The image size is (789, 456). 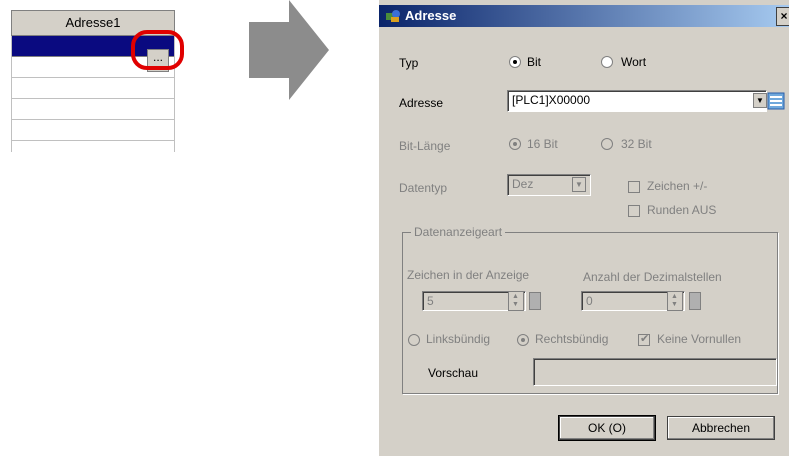 What do you see at coordinates (695, 301) in the screenshot?
I see `dezimal-keypad-icon` at bounding box center [695, 301].